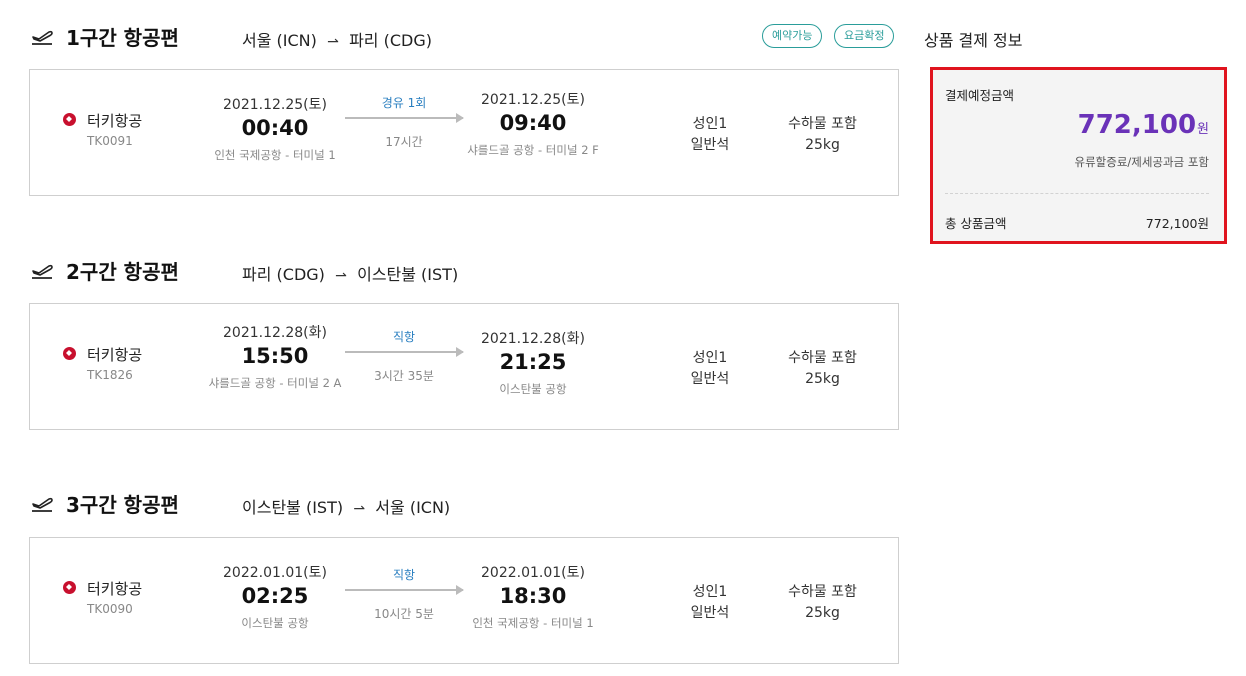 Image resolution: width=1246 pixels, height=676 pixels. Describe the element at coordinates (404, 614) in the screenshot. I see `flight-duration: 10시간 5분` at that location.